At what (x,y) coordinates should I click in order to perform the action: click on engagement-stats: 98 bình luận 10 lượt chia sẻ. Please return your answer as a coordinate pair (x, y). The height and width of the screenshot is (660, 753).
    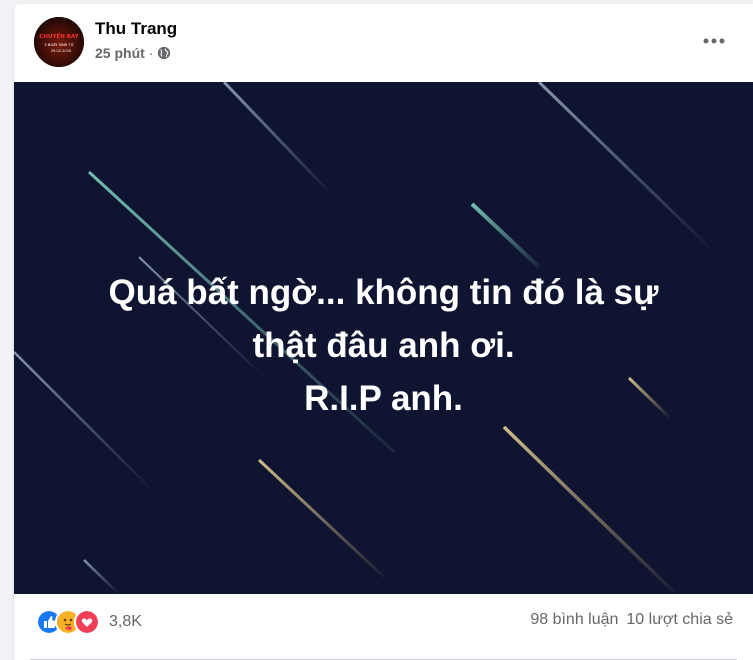
    Looking at the image, I should click on (631, 620).